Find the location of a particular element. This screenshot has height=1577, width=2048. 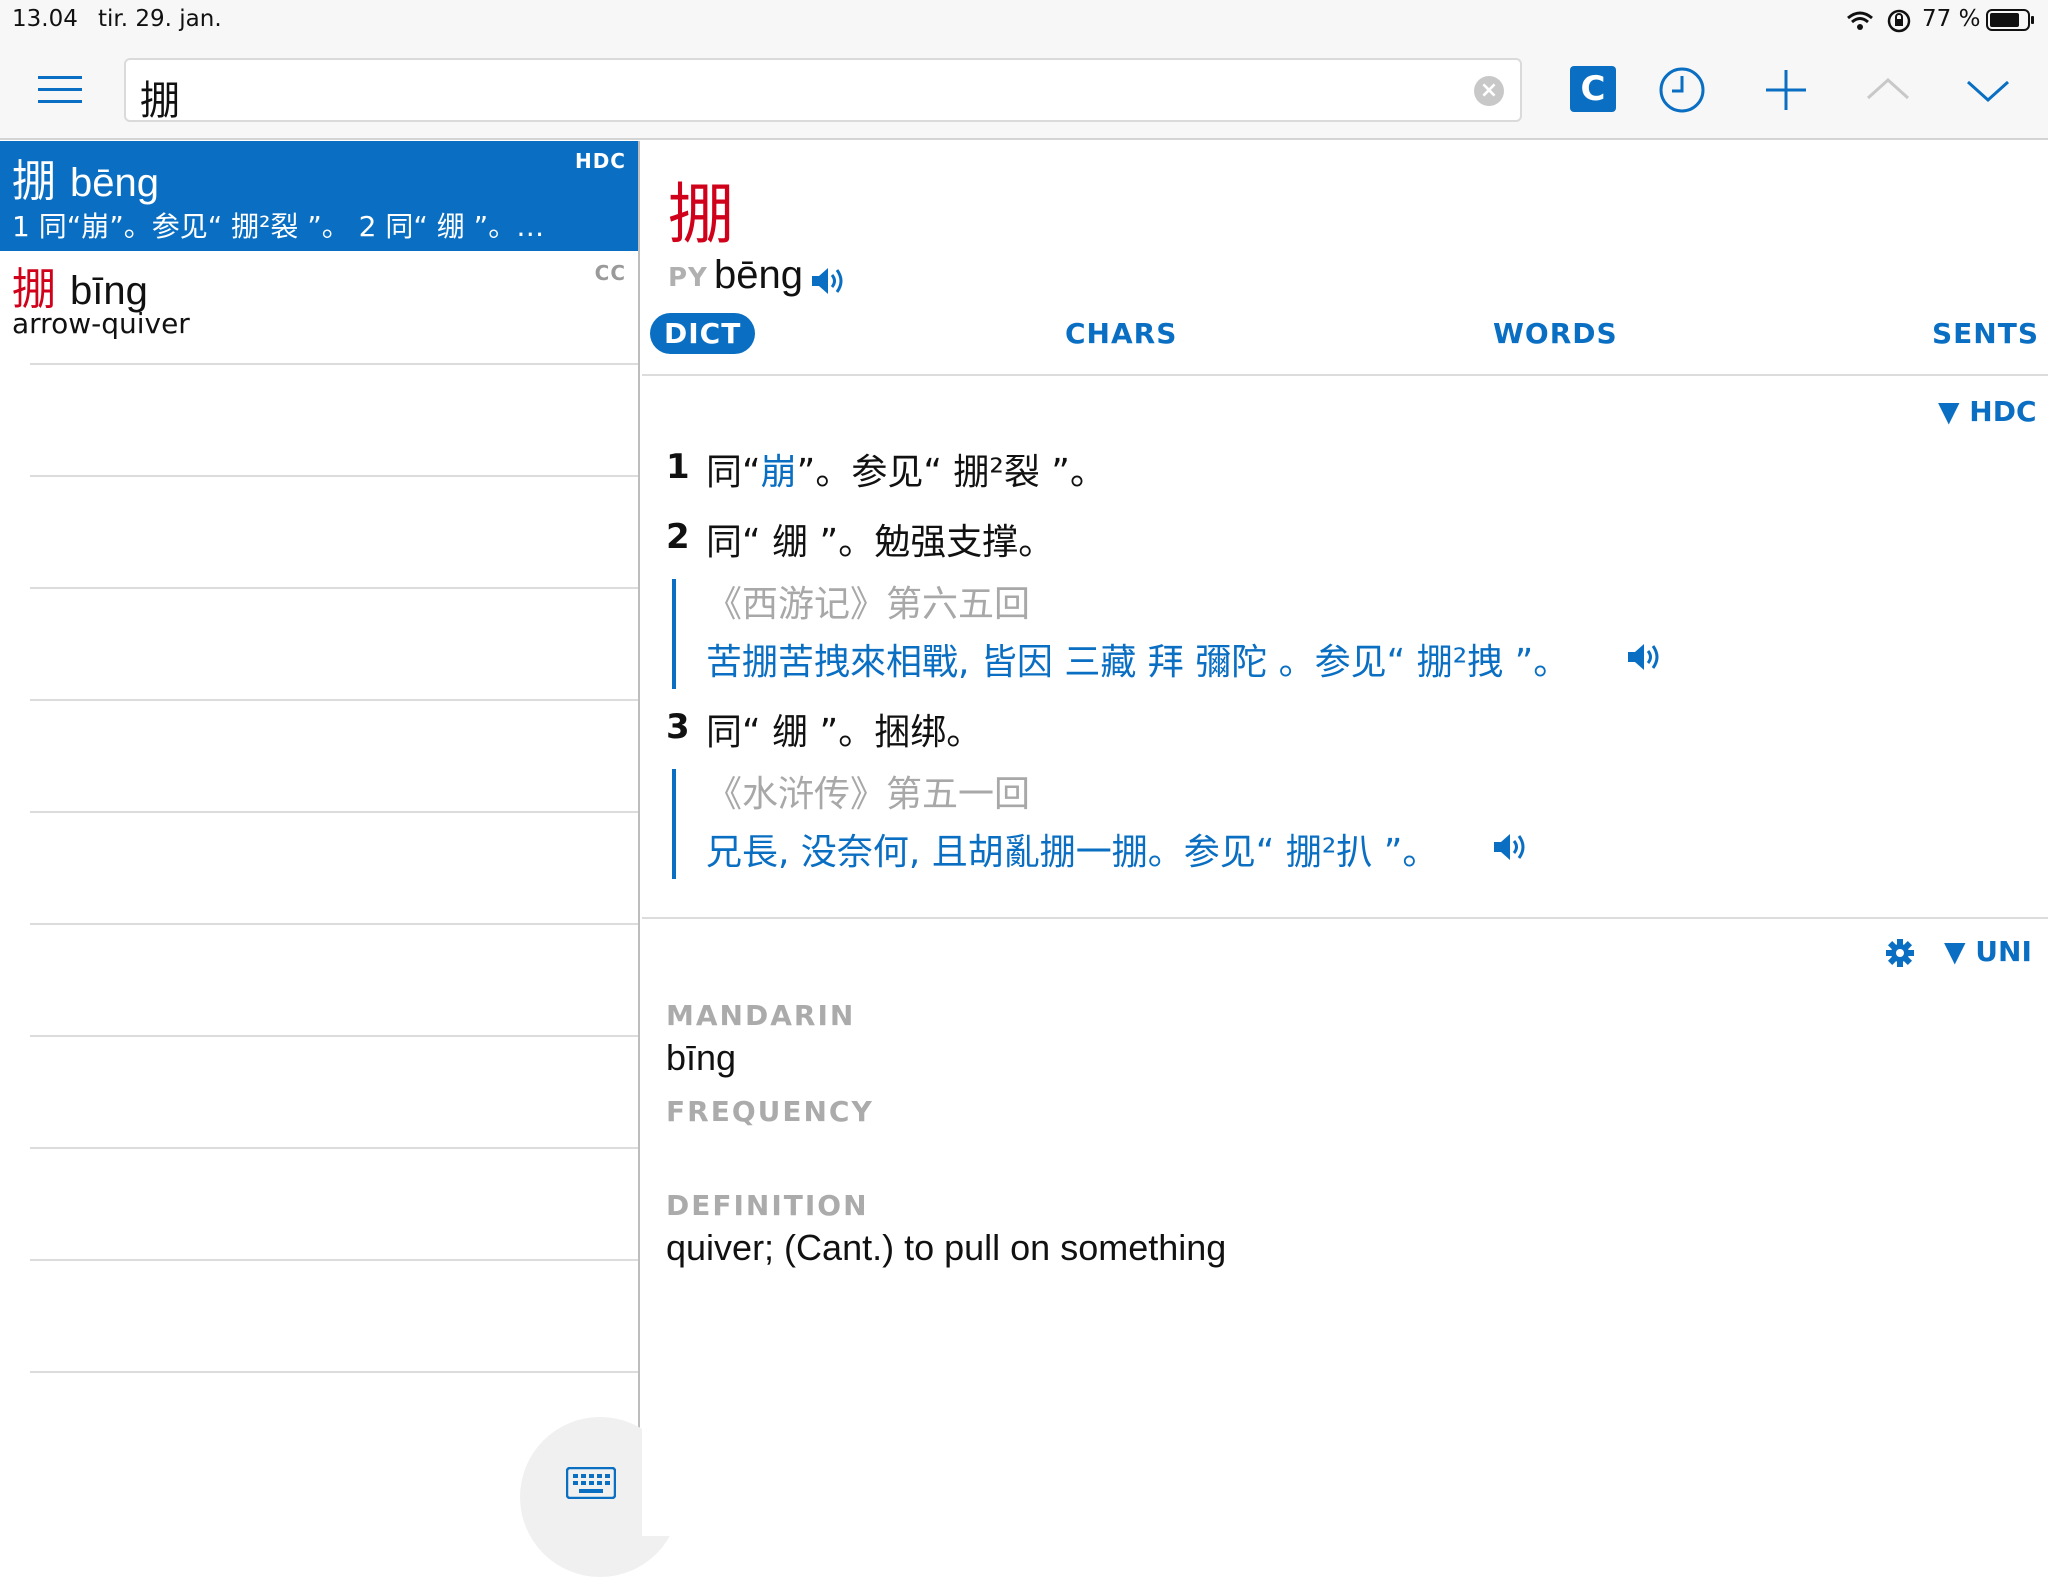

status-bar: 13.04 tir. 29. jan. 77 % is located at coordinates (1024, 20).